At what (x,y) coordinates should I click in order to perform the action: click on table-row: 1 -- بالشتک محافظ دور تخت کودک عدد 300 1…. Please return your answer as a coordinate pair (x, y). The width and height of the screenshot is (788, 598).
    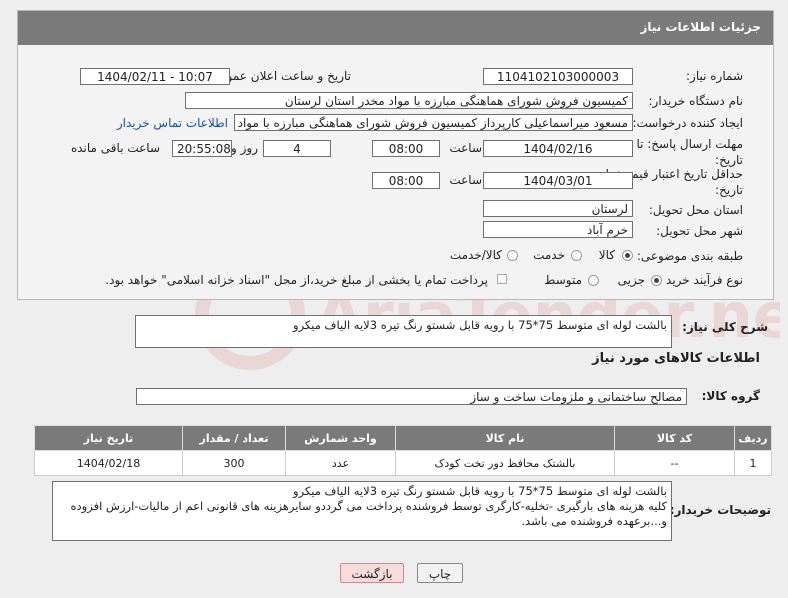
    Looking at the image, I should click on (403, 463).